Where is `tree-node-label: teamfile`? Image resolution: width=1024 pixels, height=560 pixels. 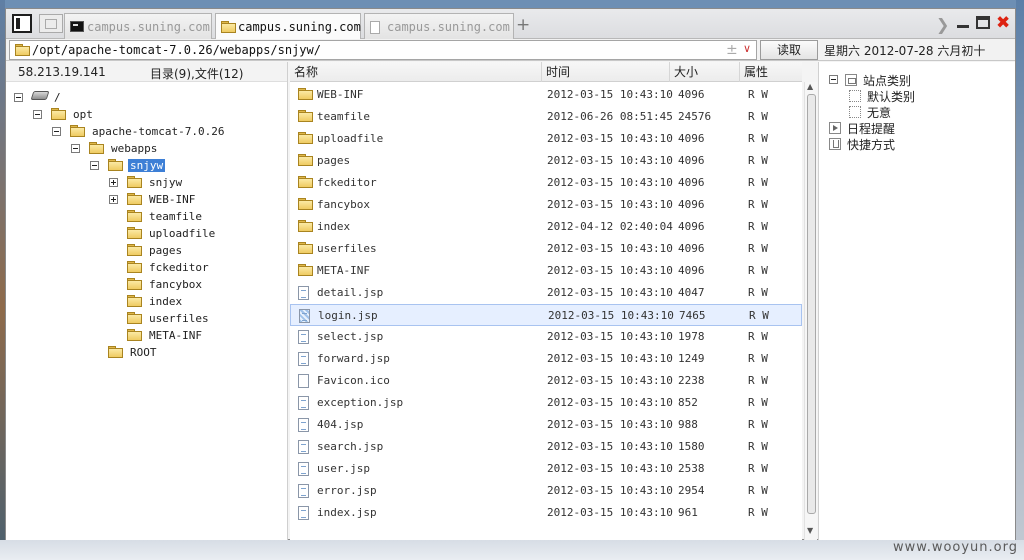 tree-node-label: teamfile is located at coordinates (175, 216).